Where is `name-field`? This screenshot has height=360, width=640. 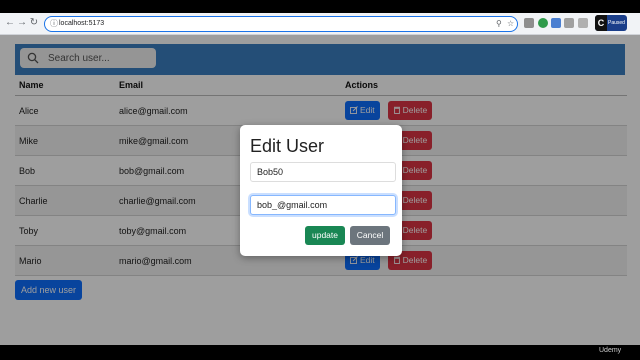
name-field is located at coordinates (323, 172).